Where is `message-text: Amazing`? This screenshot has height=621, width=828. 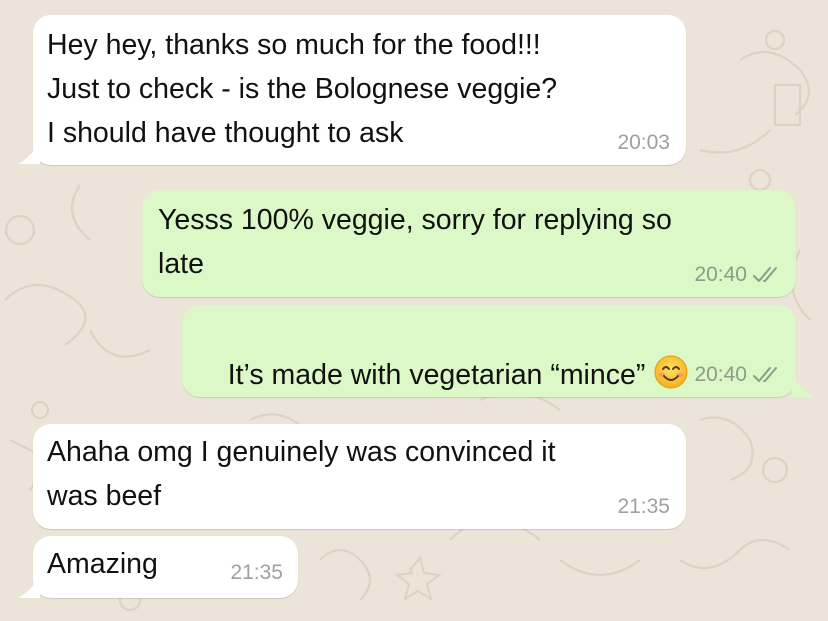 message-text: Amazing is located at coordinates (102, 564).